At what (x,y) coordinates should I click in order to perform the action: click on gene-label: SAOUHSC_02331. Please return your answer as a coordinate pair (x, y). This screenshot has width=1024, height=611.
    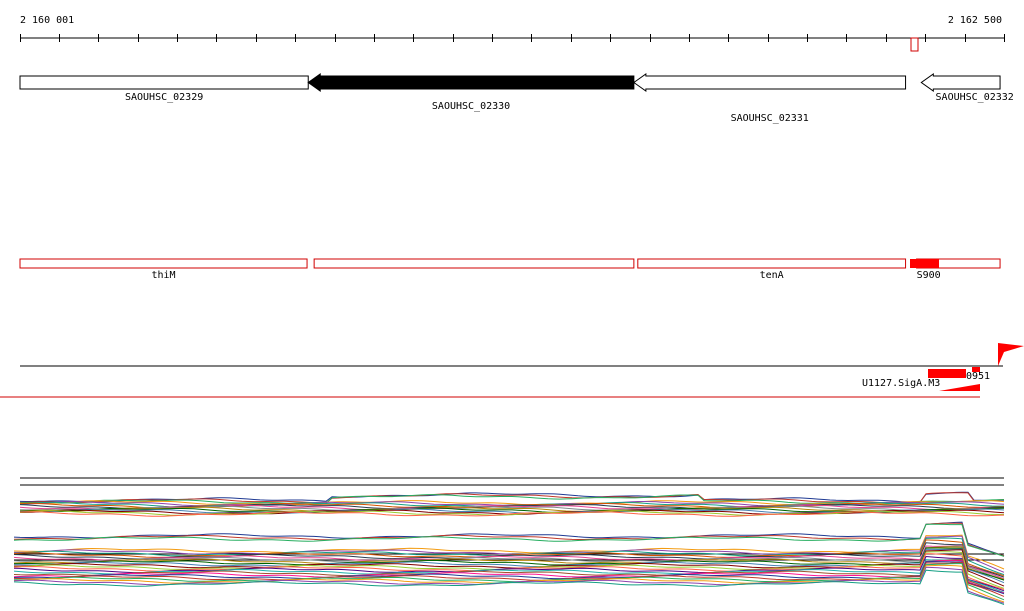
    Looking at the image, I should click on (770, 118).